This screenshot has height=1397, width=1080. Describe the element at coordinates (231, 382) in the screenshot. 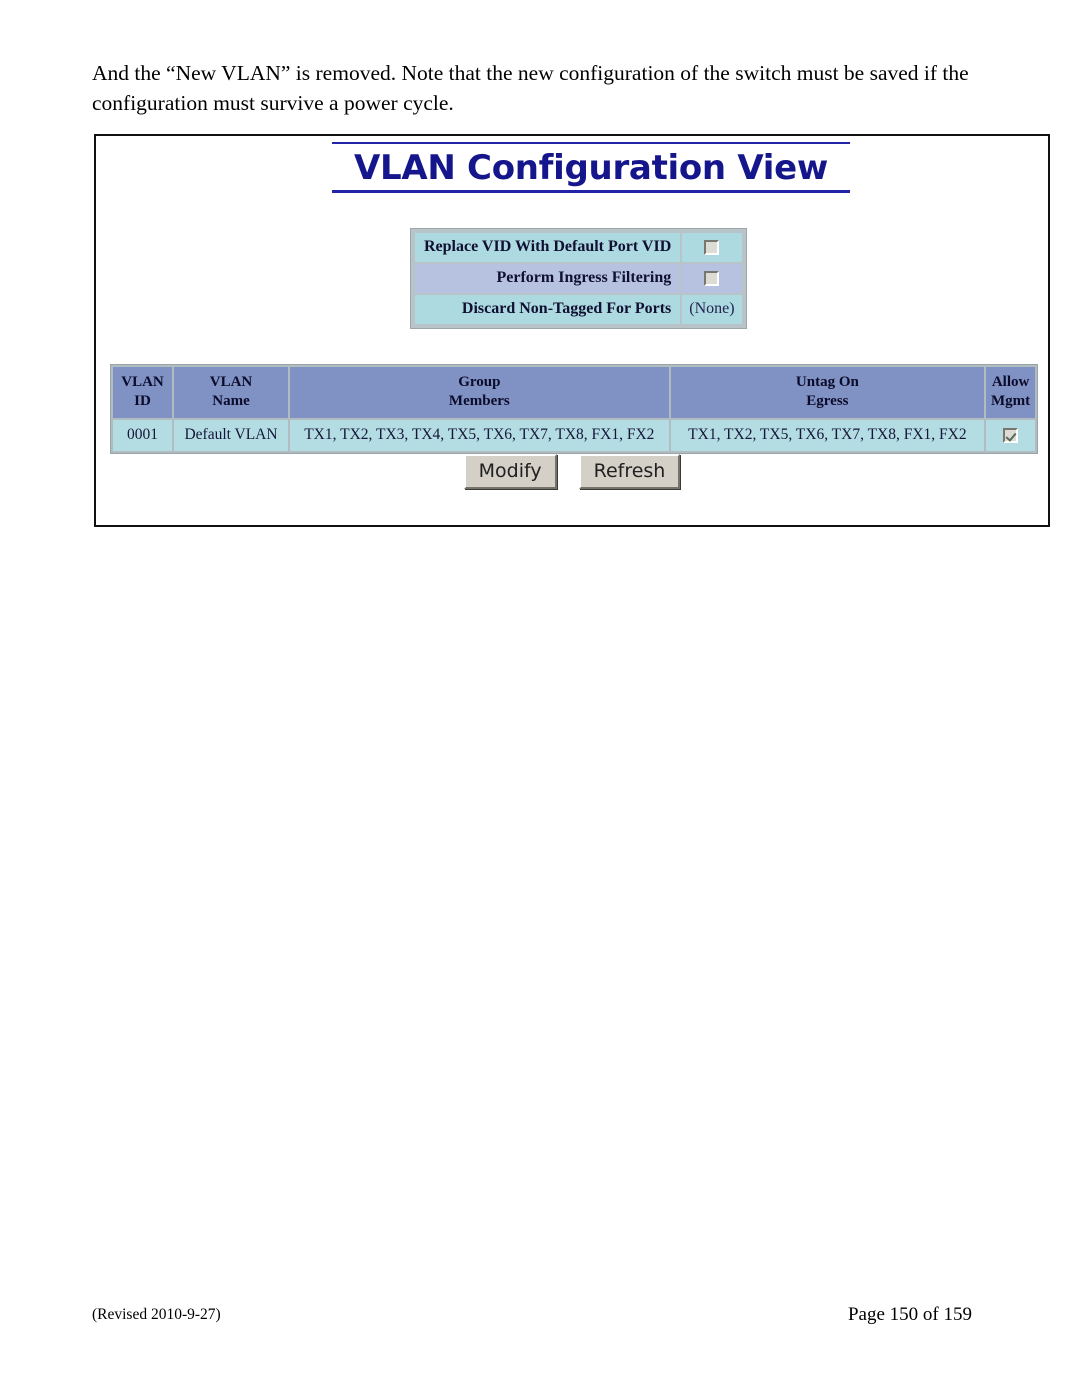

I see `column-header-vlan-name-line1: VLAN` at that location.